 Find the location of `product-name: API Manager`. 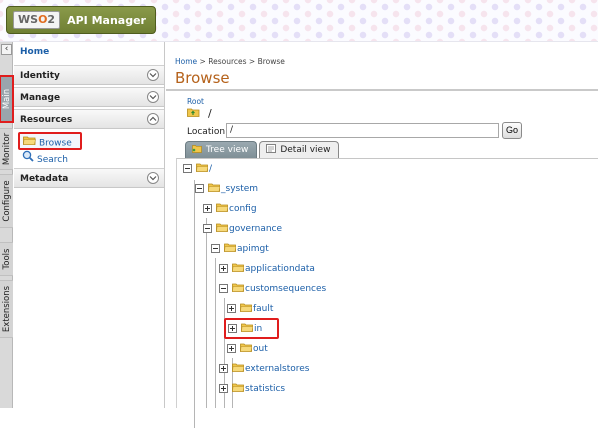

product-name: API Manager is located at coordinates (106, 20).